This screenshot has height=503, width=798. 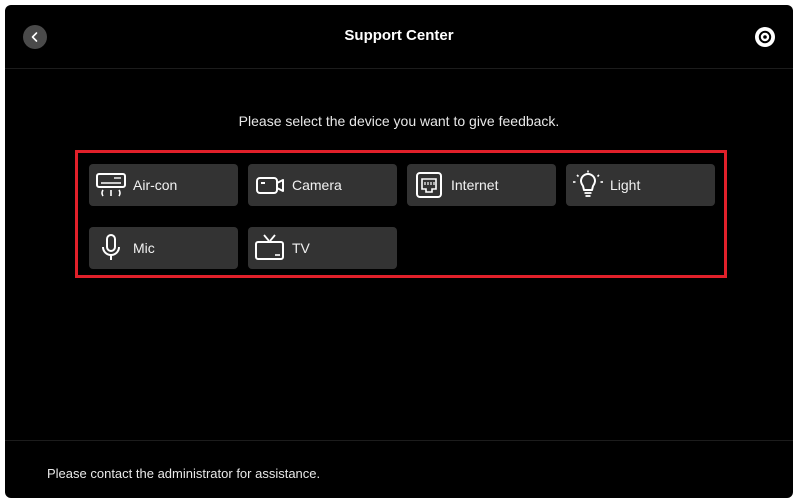 I want to click on device-label: Light, so click(x=625, y=185).